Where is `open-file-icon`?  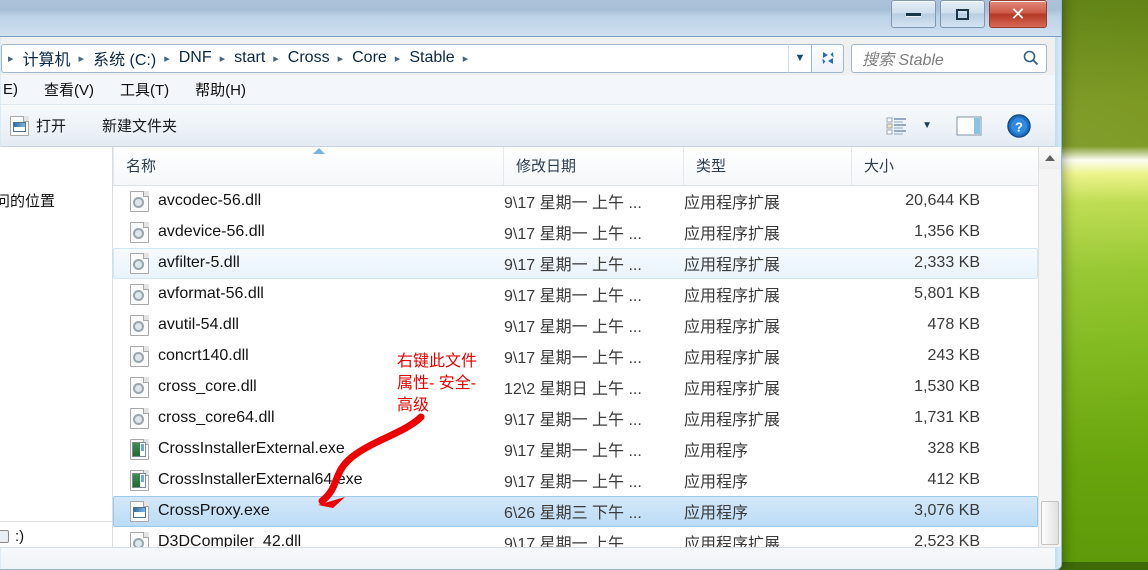
open-file-icon is located at coordinates (19, 126).